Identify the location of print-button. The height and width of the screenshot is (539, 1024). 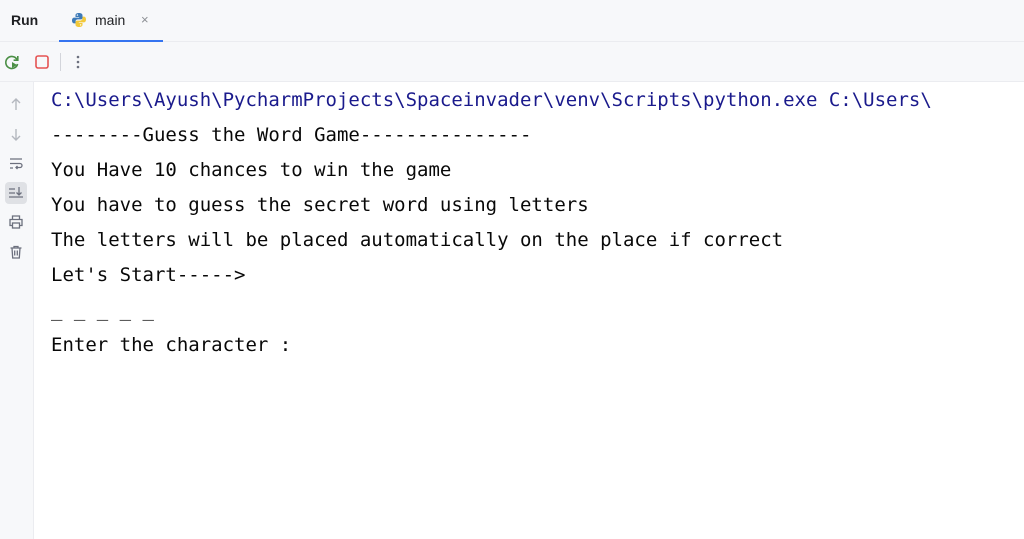
(16, 222).